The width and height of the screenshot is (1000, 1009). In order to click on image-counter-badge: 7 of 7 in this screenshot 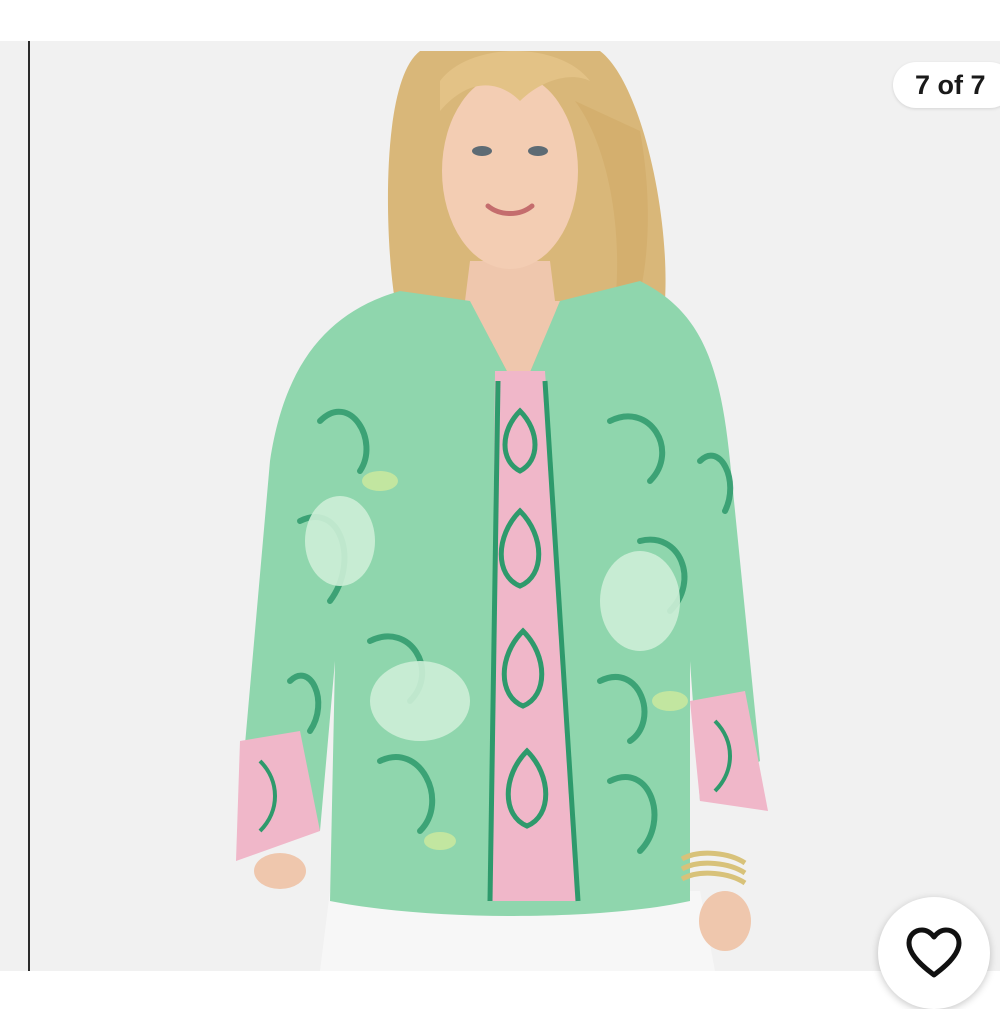, I will do `click(946, 85)`.